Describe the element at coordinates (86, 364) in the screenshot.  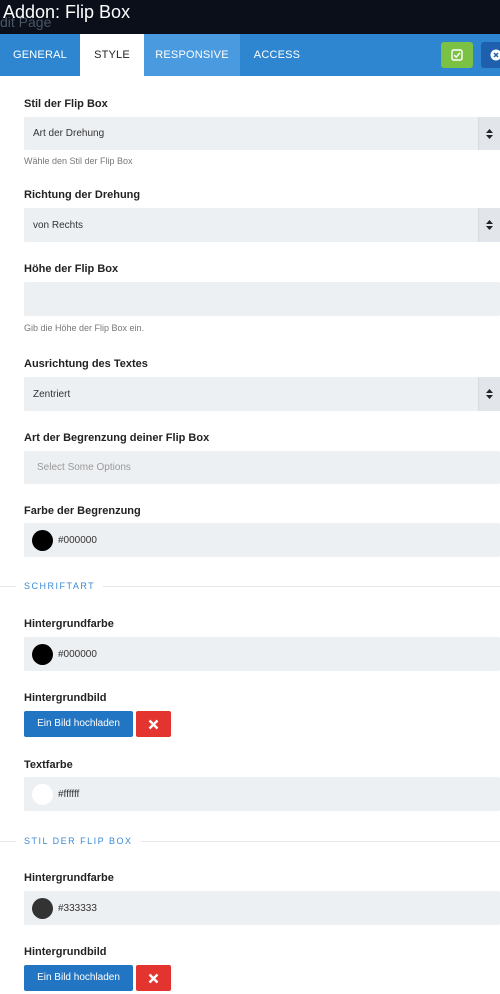
I see `text-align-label: Ausrichtung des Textes` at that location.